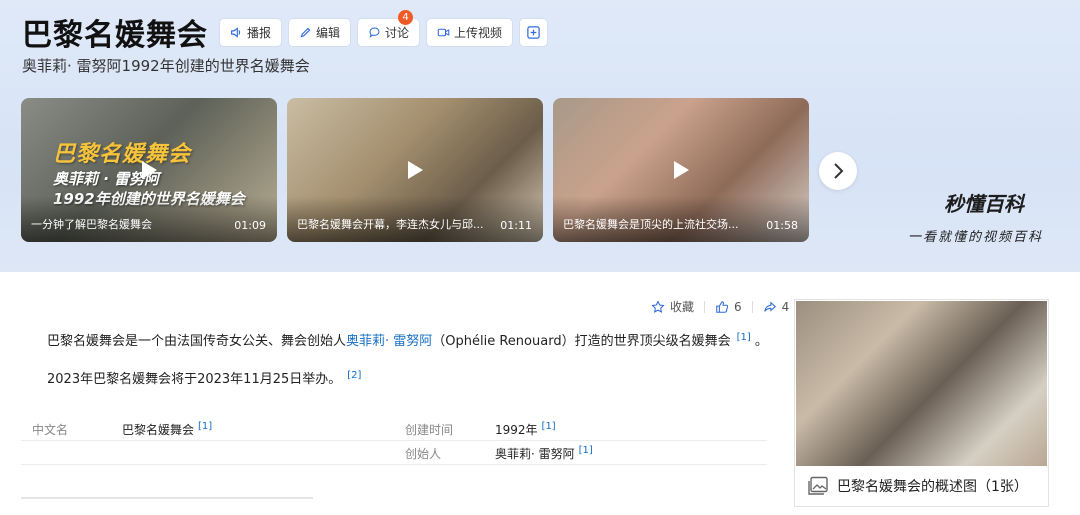  I want to click on infobox-key: 创建时间, so click(429, 430).